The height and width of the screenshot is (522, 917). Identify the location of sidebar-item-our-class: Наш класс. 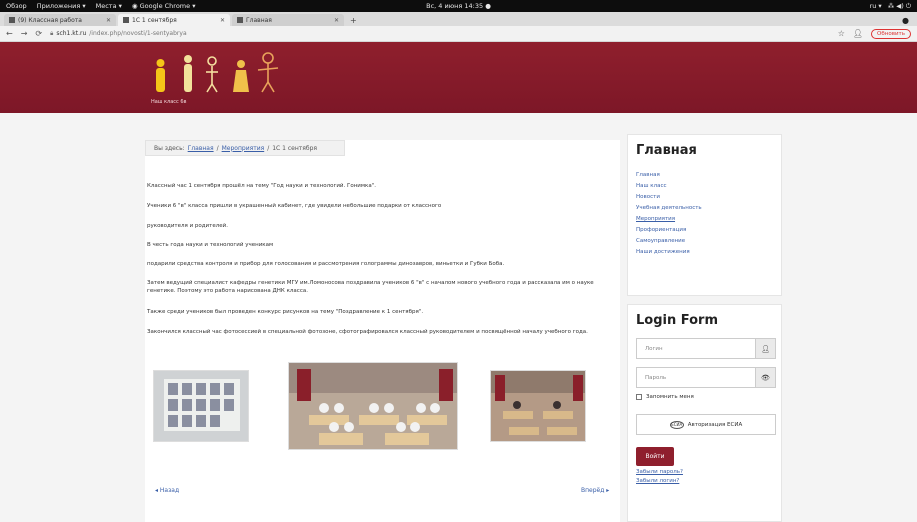
(708, 186).